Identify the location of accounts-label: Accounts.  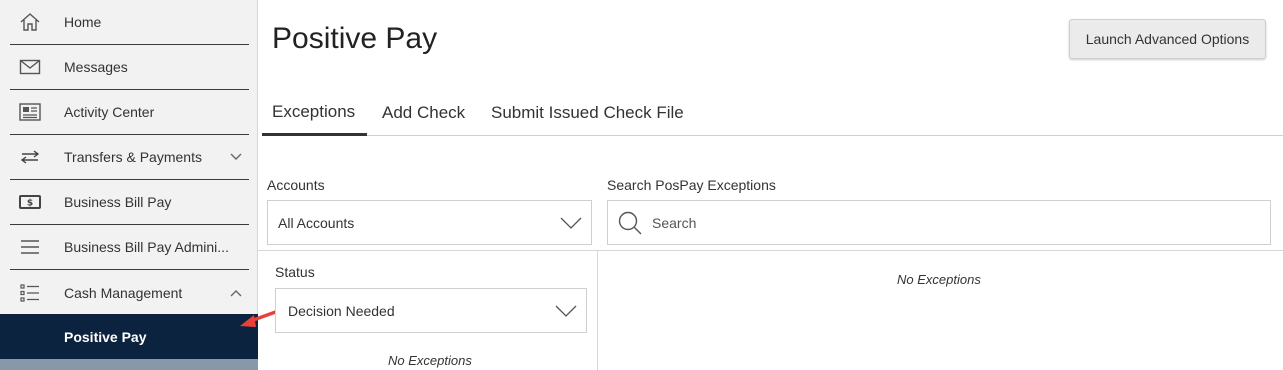
(296, 185).